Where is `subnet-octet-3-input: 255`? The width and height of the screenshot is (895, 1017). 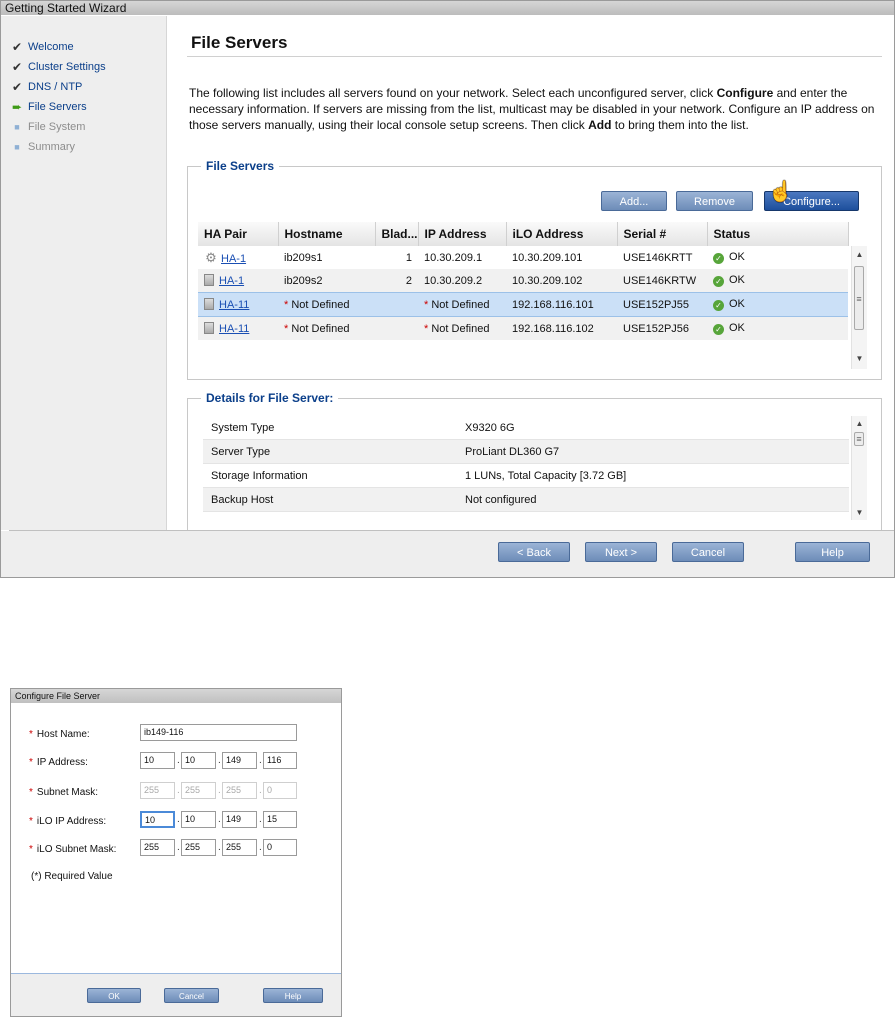
subnet-octet-3-input: 255 is located at coordinates (239, 790).